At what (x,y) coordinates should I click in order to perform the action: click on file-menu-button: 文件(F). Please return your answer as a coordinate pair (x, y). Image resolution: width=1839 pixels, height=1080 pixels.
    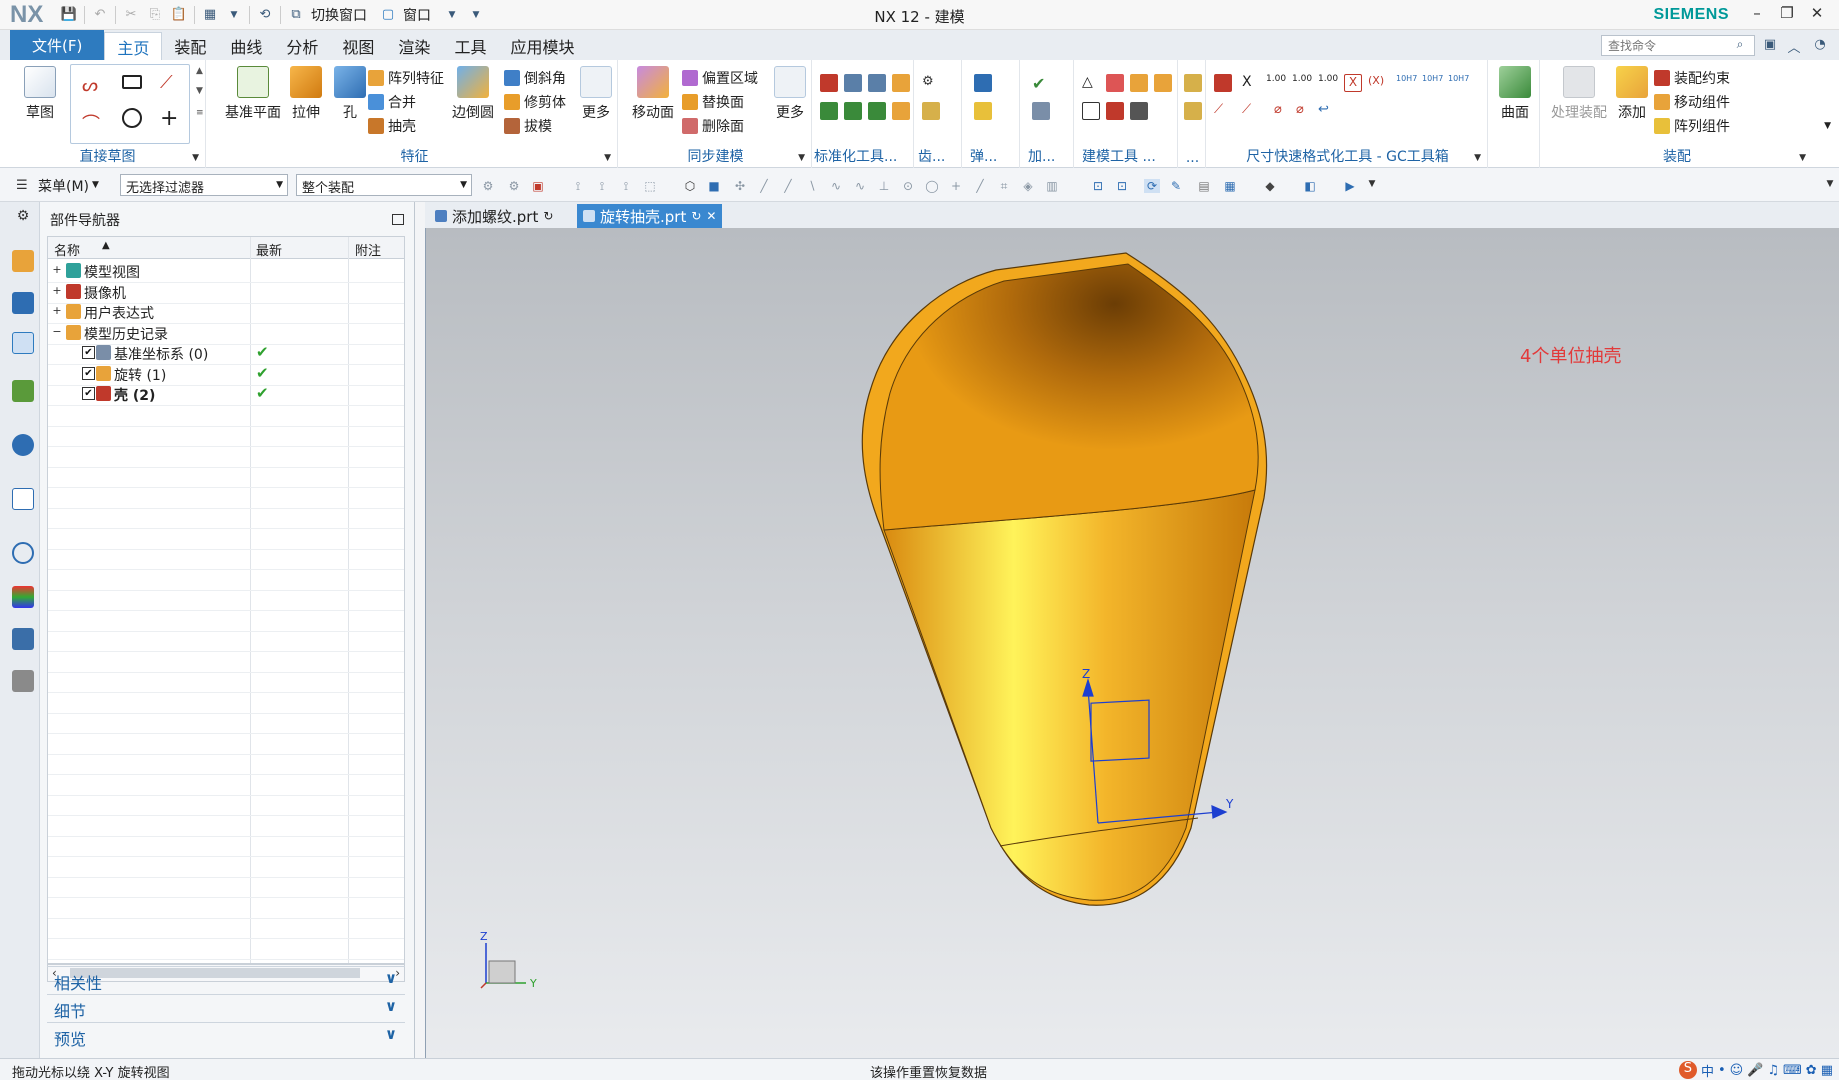
    Looking at the image, I should click on (57, 45).